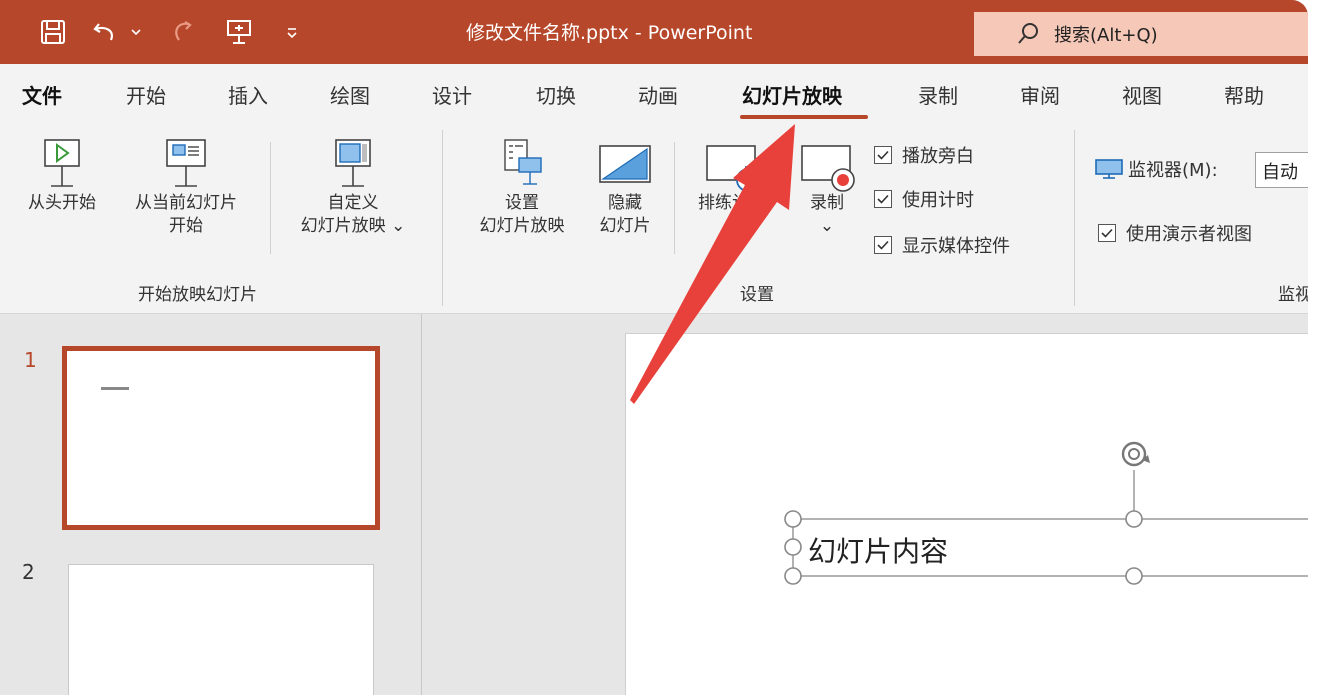 The height and width of the screenshot is (695, 1319). What do you see at coordinates (62, 163) in the screenshot?
I see `slideshow-start-icon` at bounding box center [62, 163].